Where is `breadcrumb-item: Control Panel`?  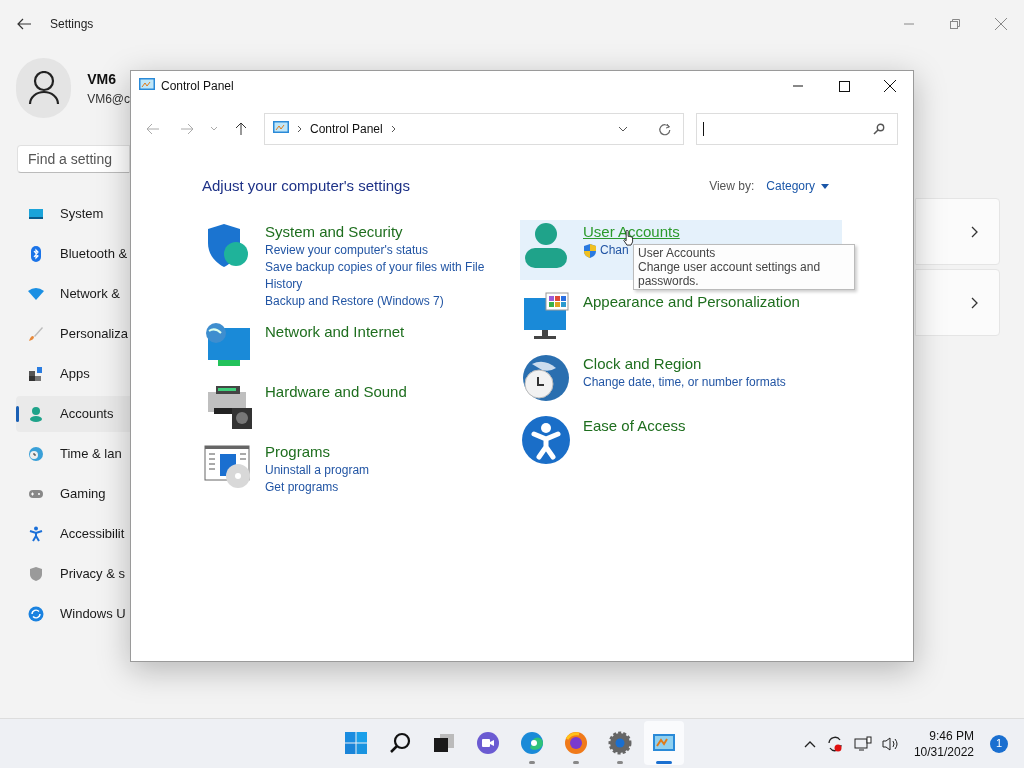
breadcrumb-item: Control Panel is located at coordinates (346, 129).